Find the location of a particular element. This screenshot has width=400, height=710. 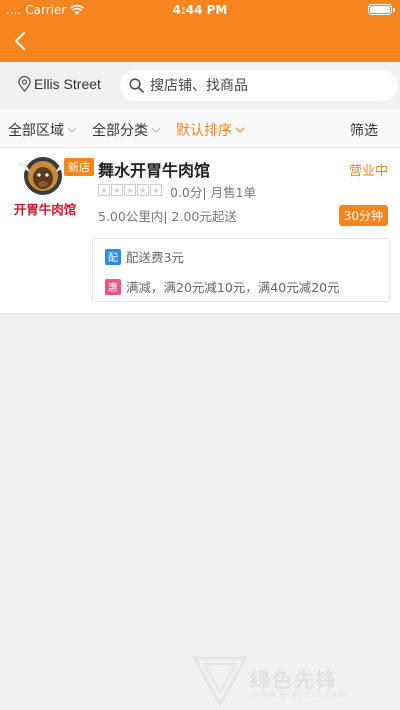

shop-name: 舞水开胃牛肉馆 is located at coordinates (154, 170).